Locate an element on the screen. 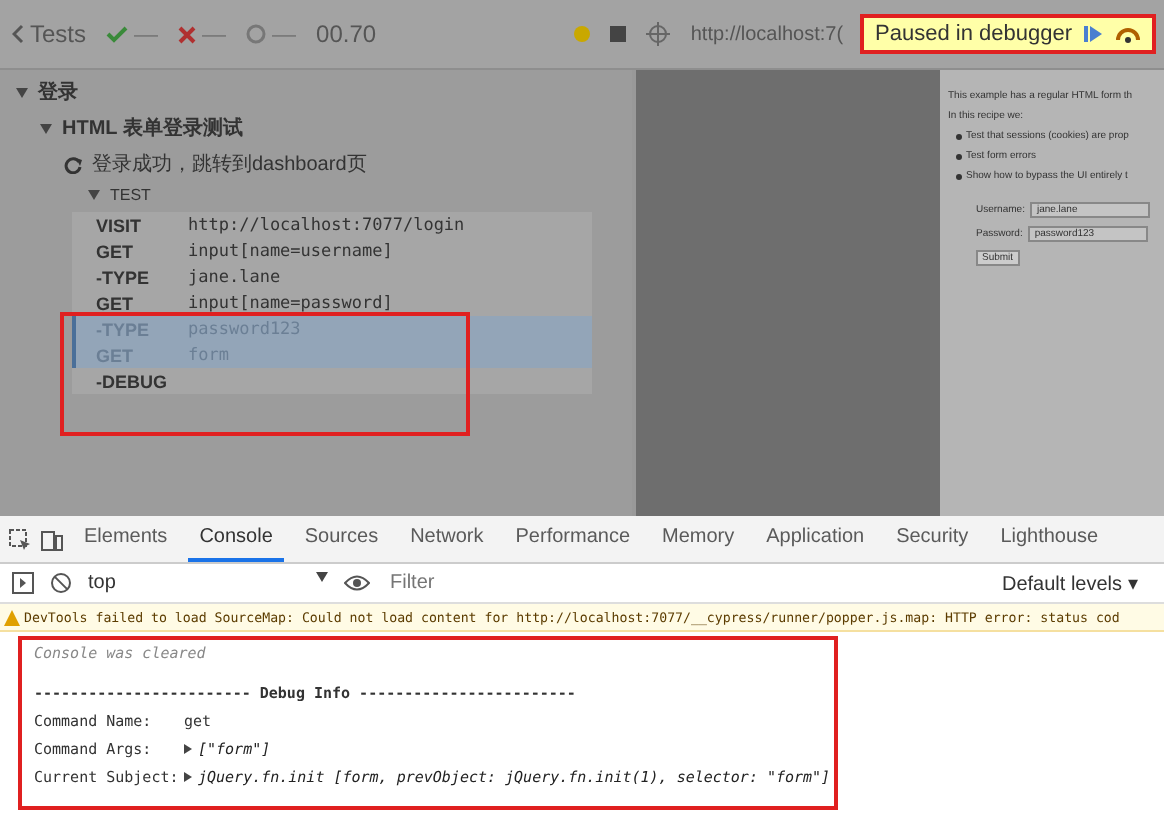 The width and height of the screenshot is (1164, 824). command-row: -DEBUG is located at coordinates (332, 381).